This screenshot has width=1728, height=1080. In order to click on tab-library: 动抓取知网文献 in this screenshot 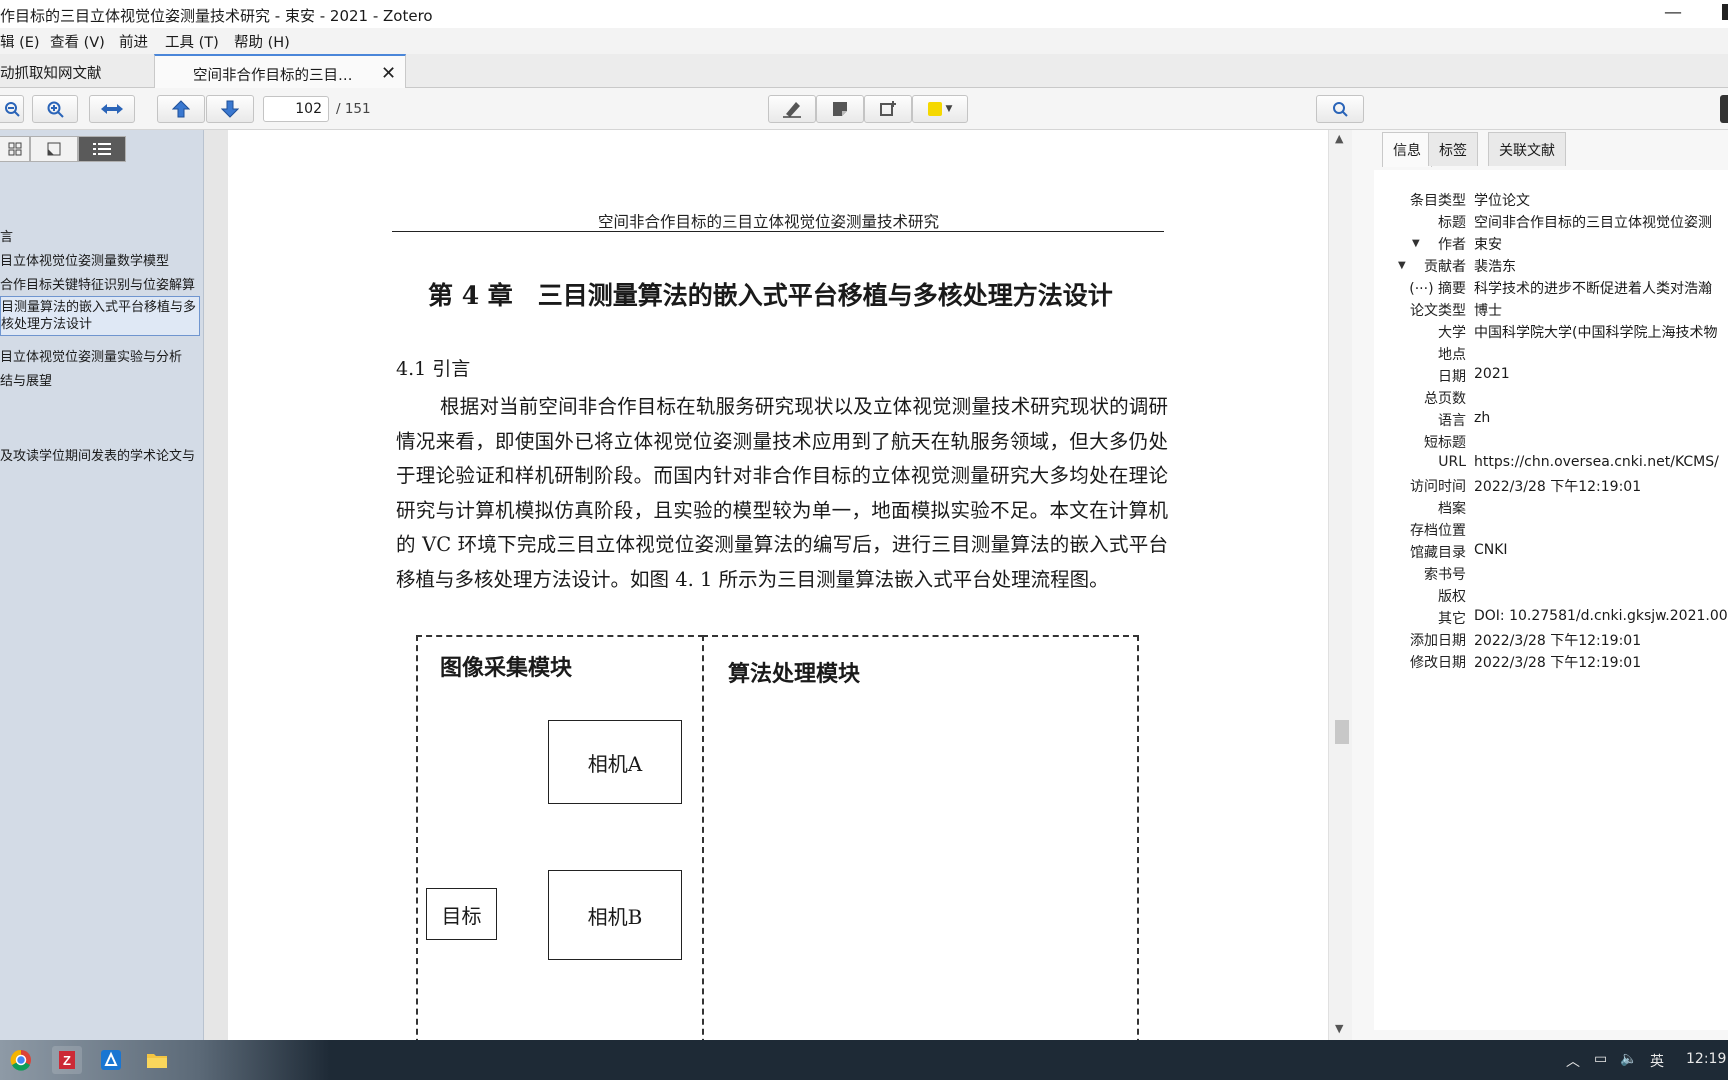, I will do `click(77, 71)`.